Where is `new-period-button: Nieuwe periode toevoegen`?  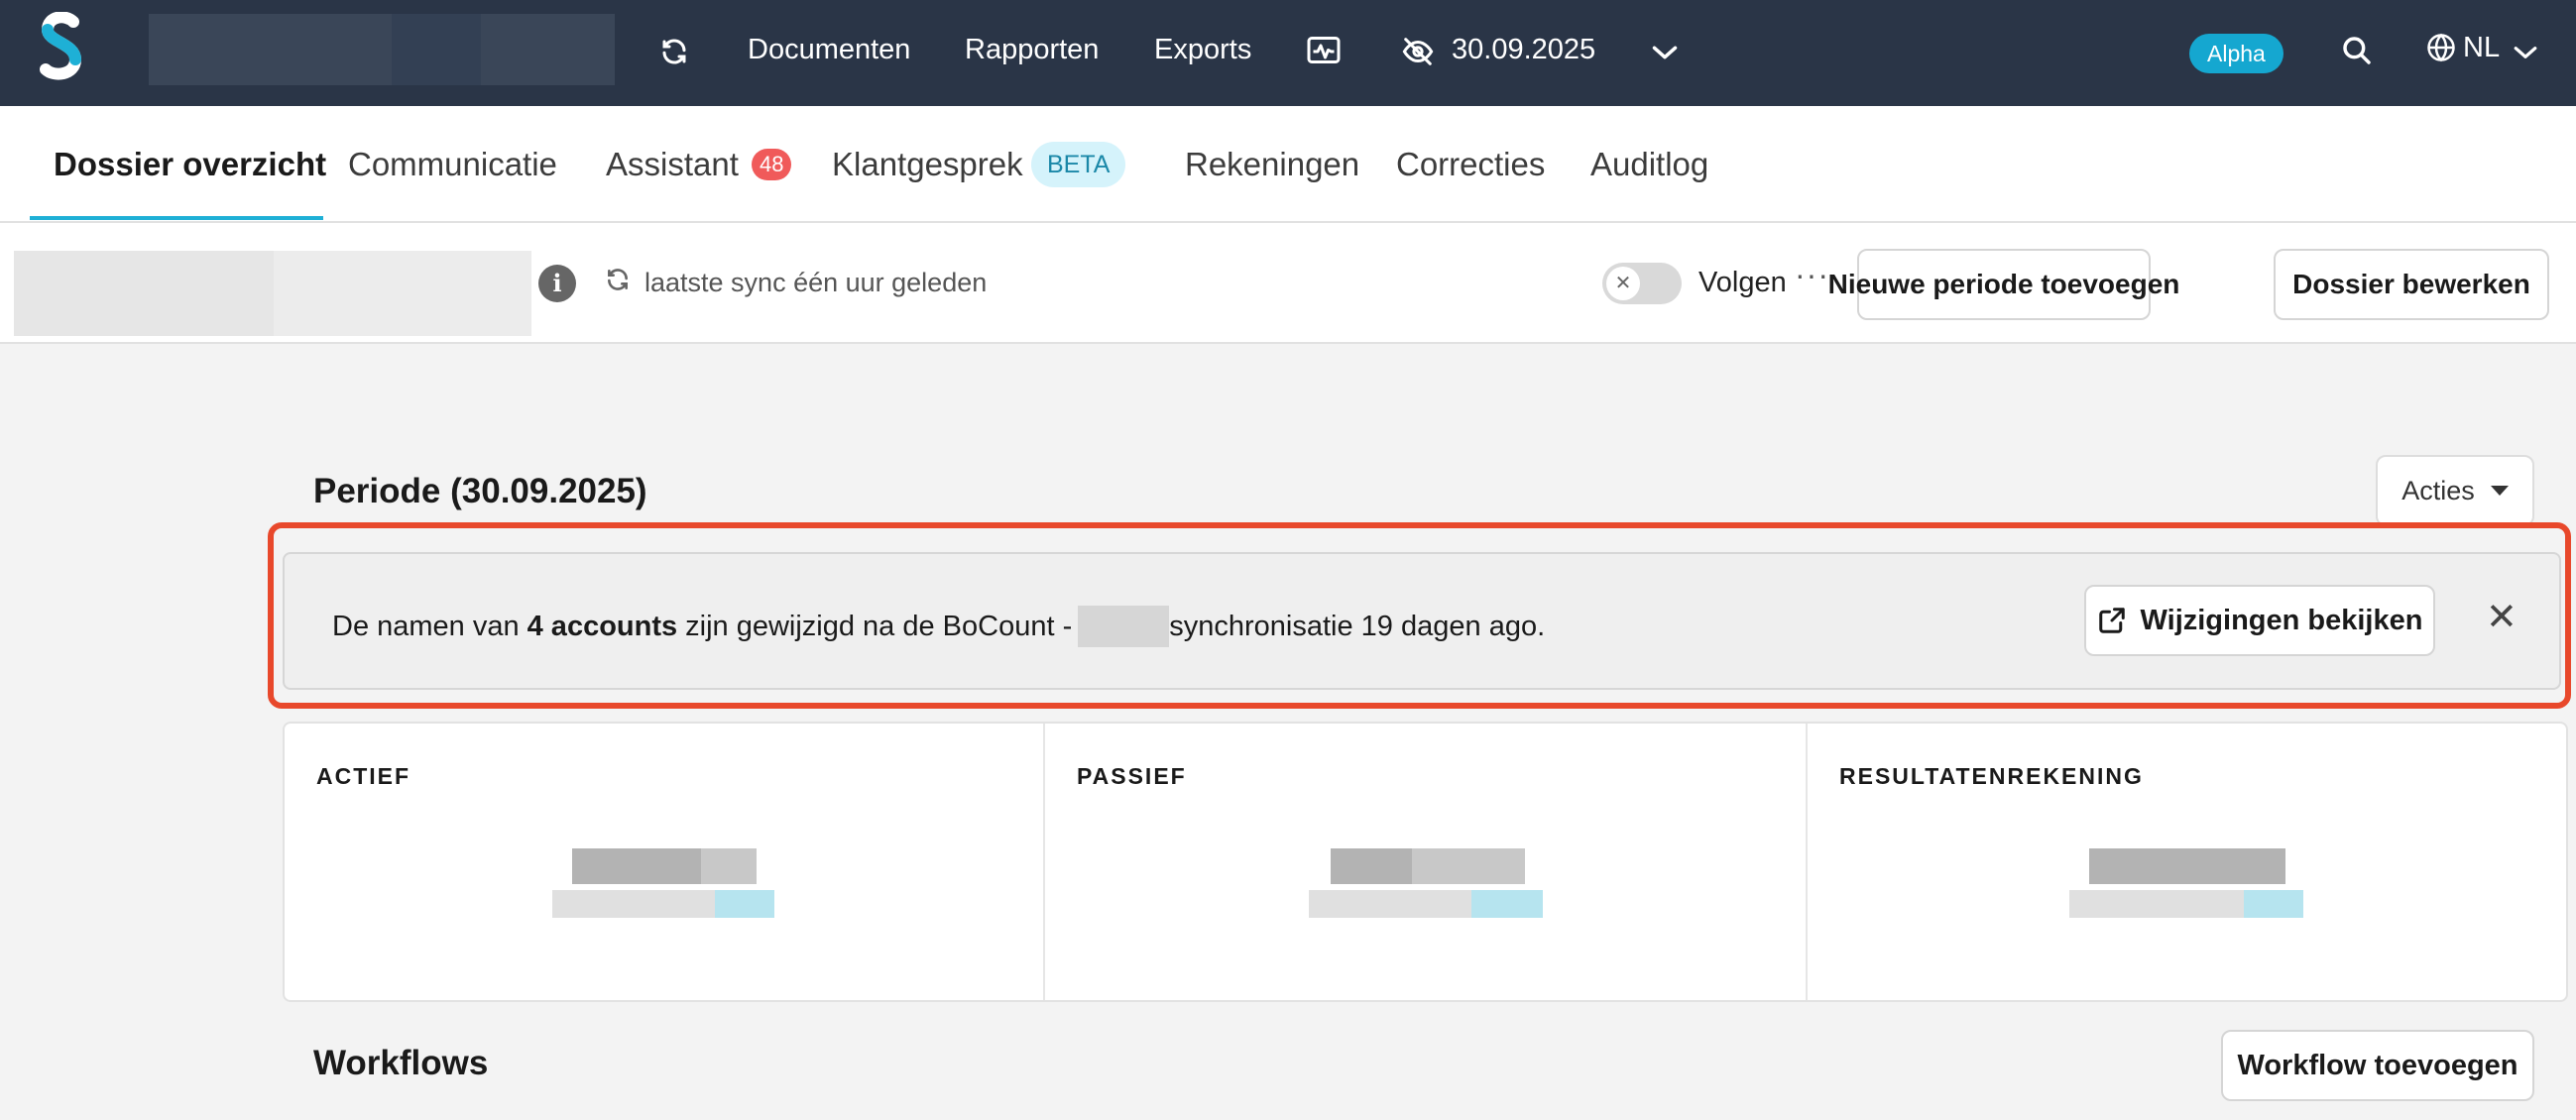
new-period-button: Nieuwe periode toevoegen is located at coordinates (2003, 284).